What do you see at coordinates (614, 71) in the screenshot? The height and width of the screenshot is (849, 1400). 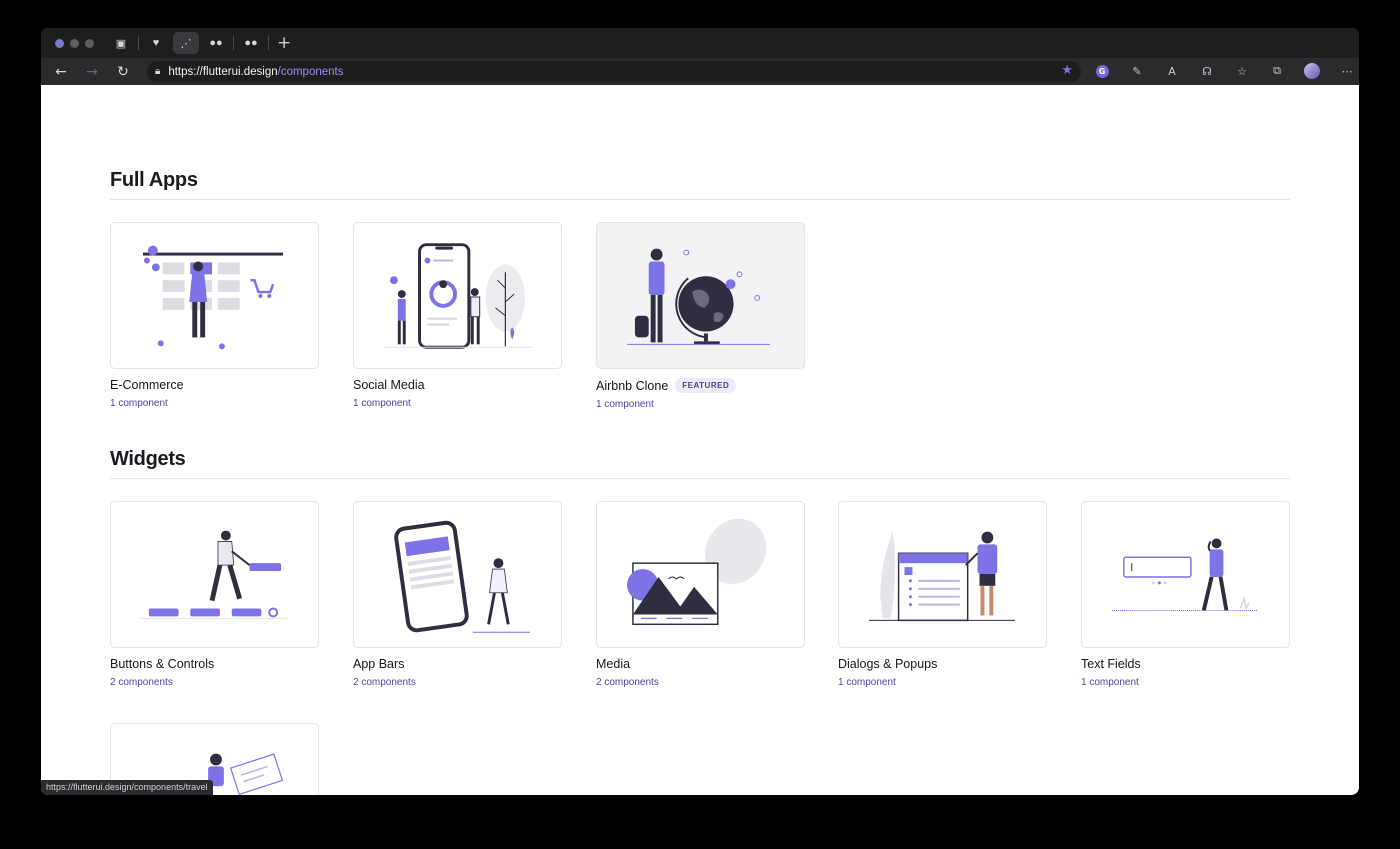 I see `address-bar: 🔒︎ https://flutterui.design/components ★` at bounding box center [614, 71].